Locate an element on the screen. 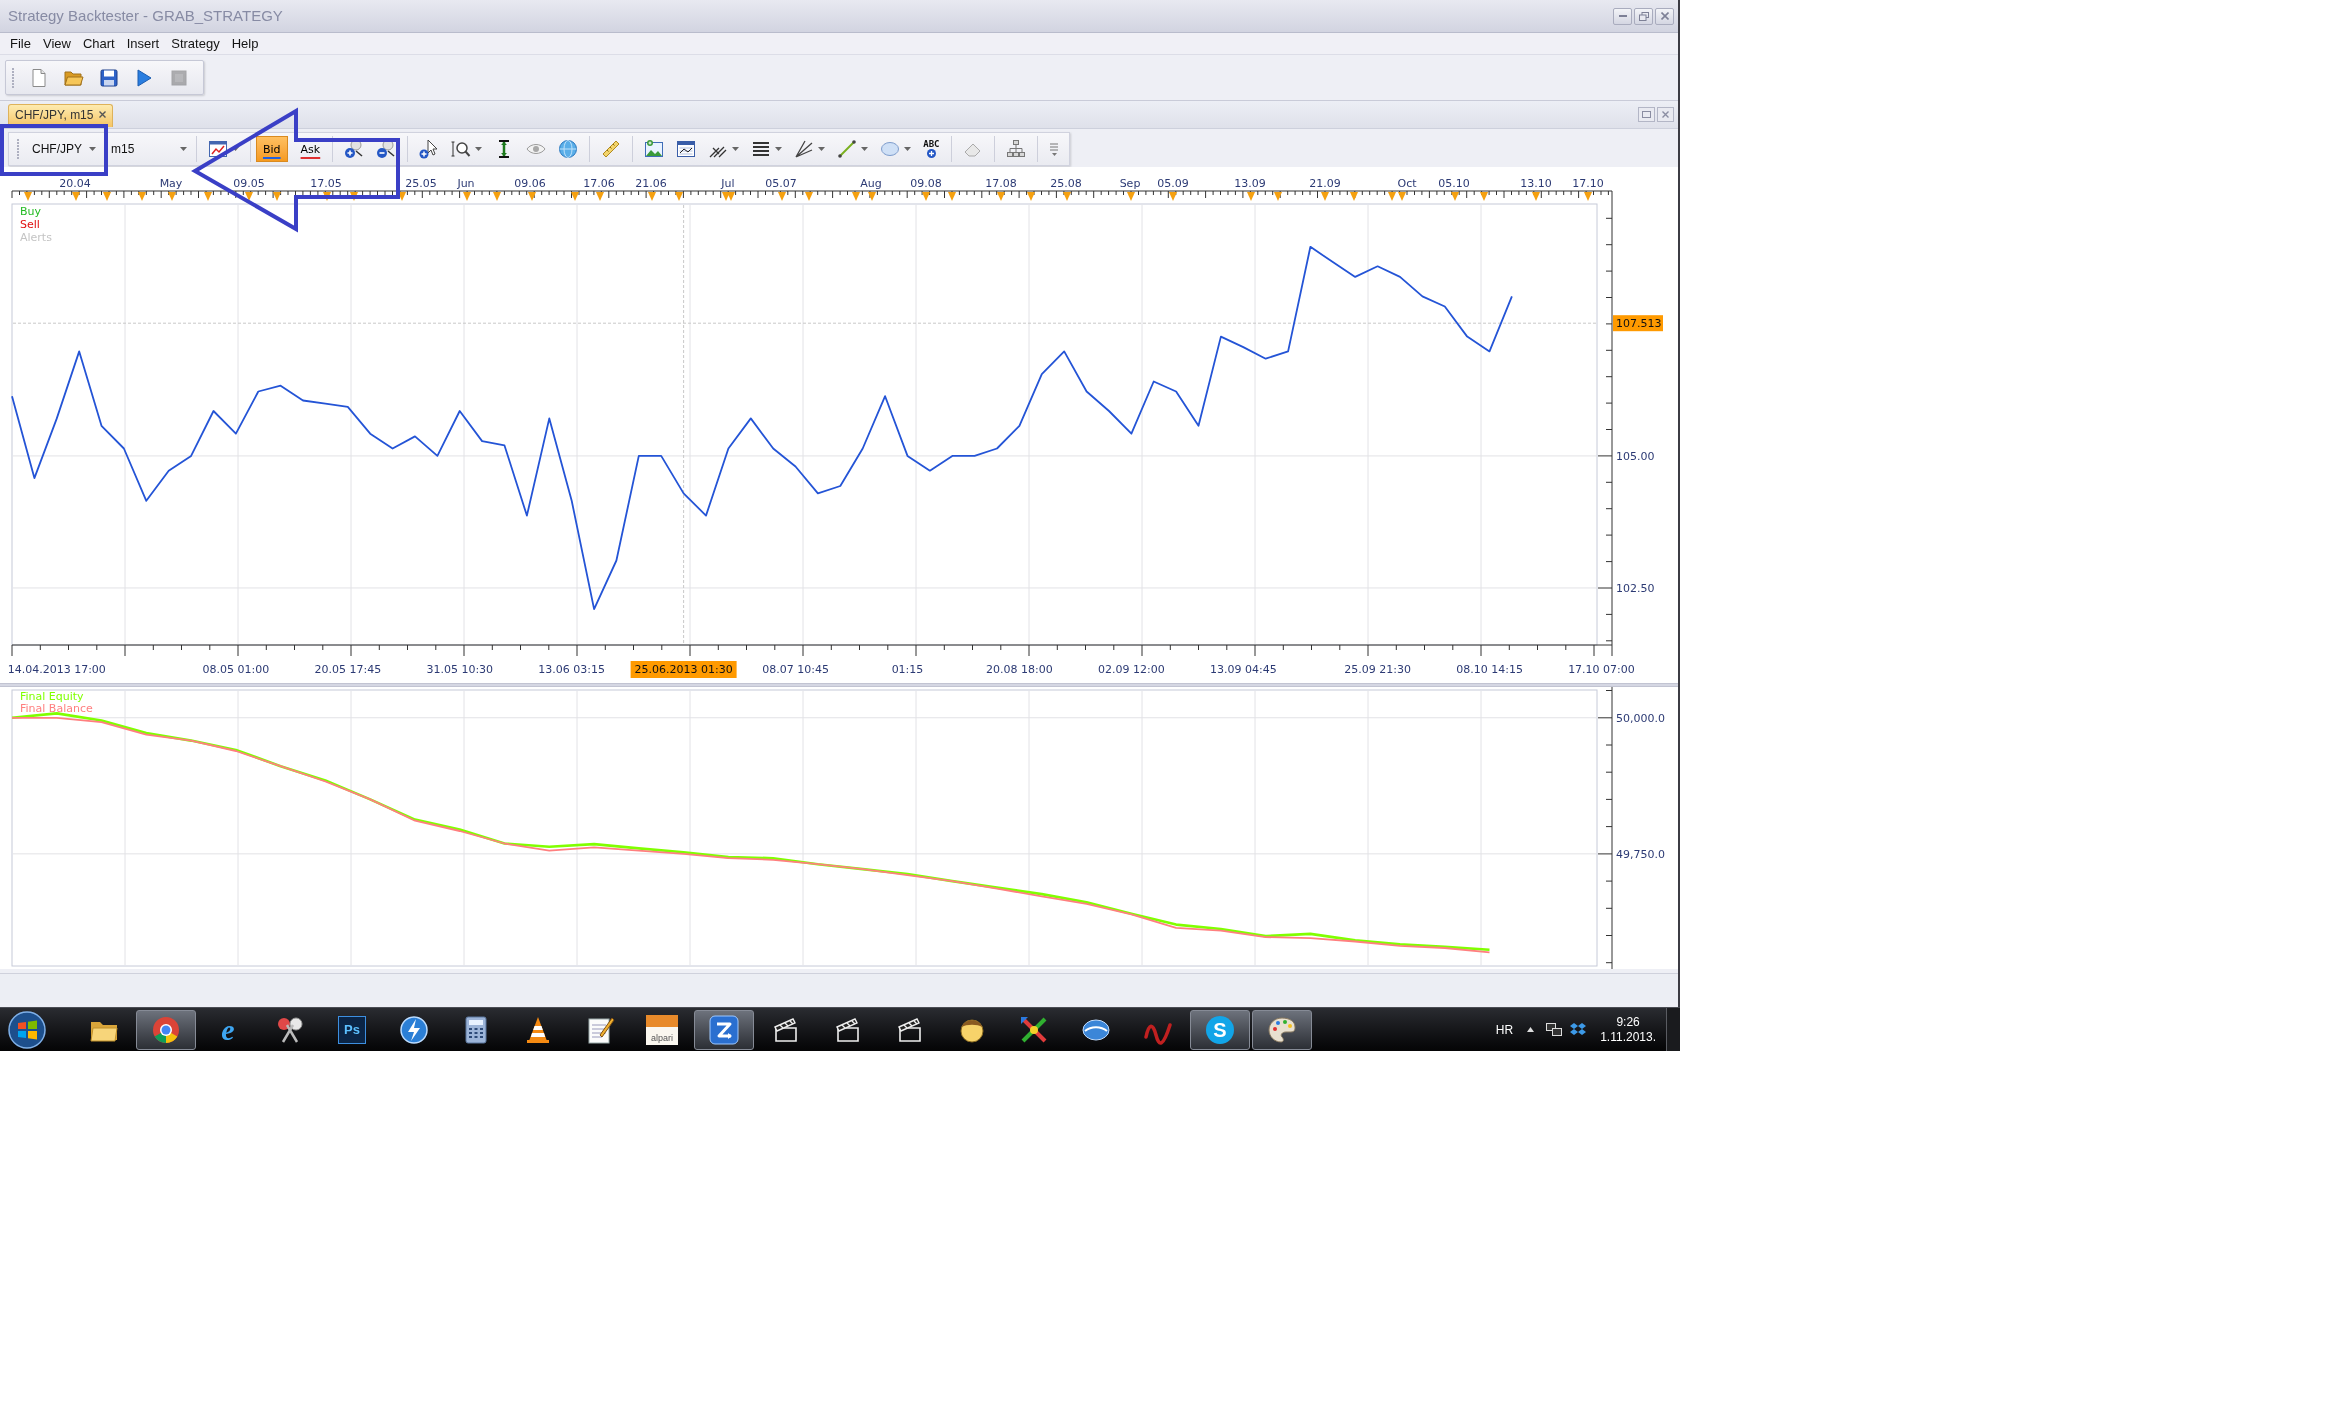  clock-time: 9:26 is located at coordinates (1628, 1022).